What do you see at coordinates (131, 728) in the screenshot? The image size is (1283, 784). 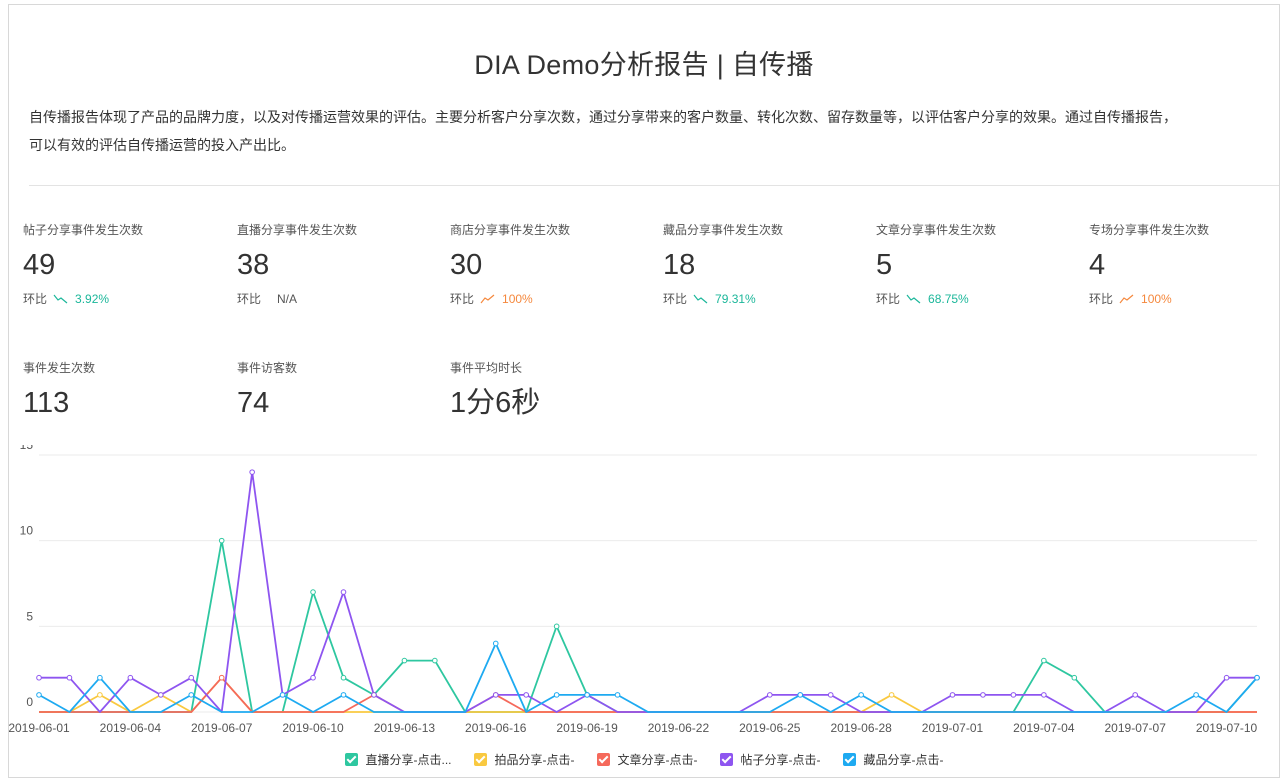 I see `x-tick-label: 2019-06-04` at bounding box center [131, 728].